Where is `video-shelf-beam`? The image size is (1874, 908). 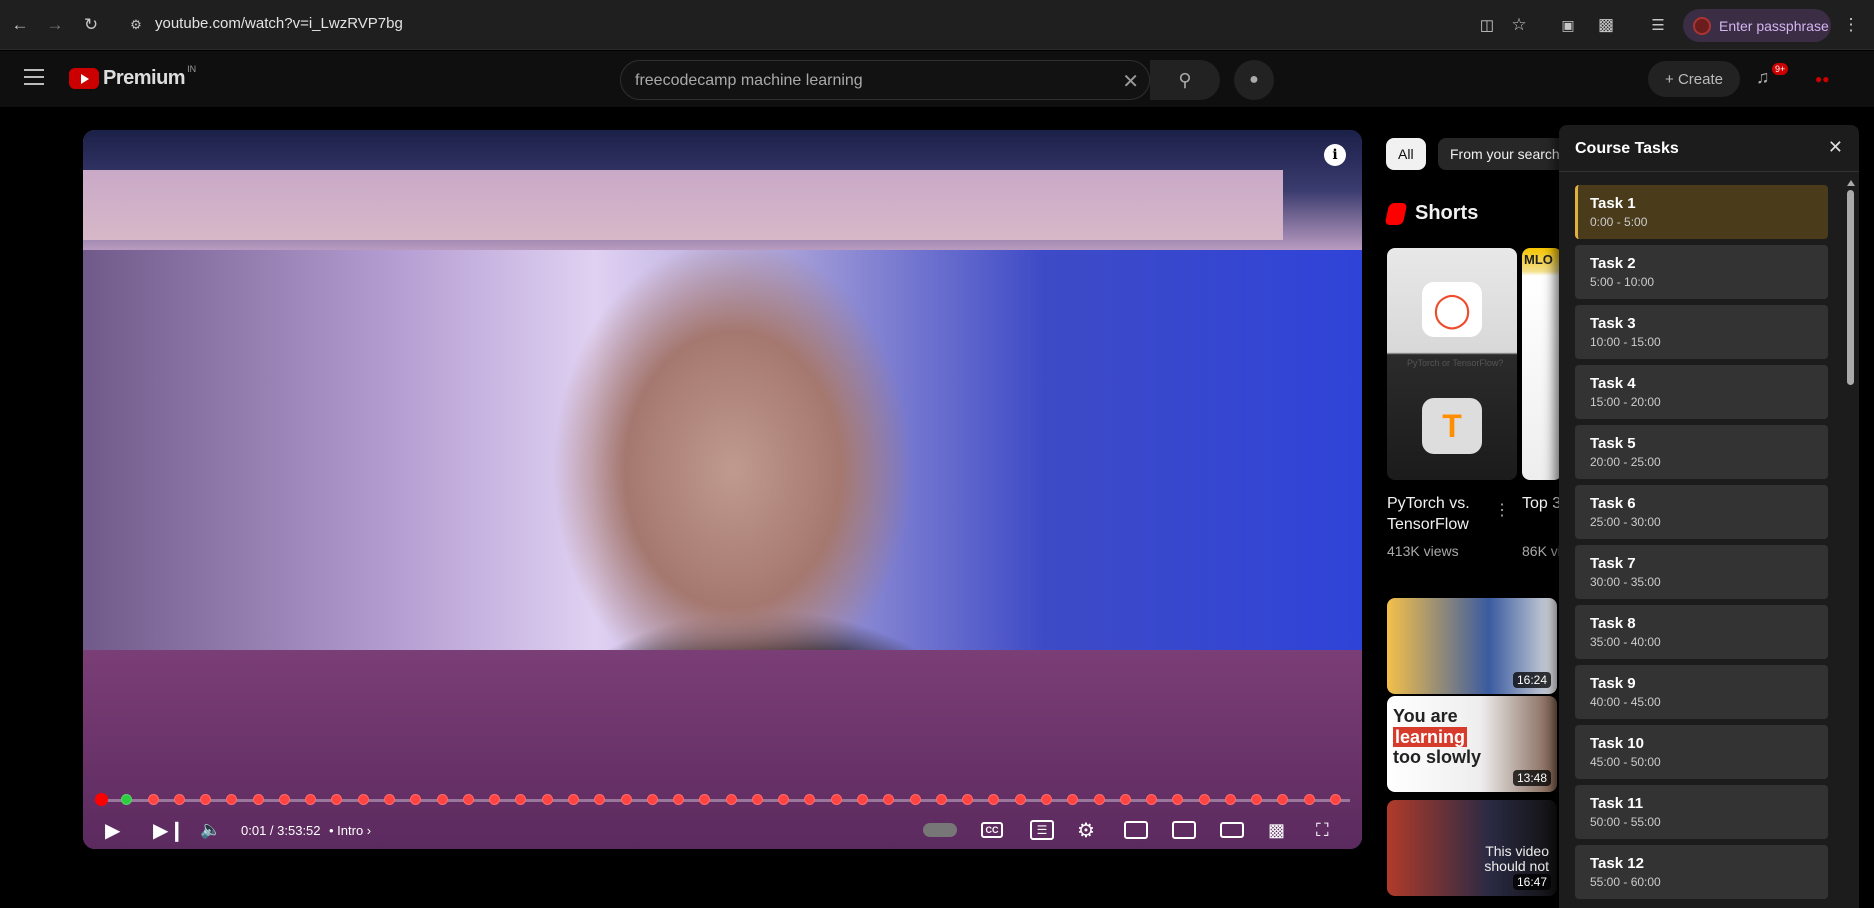 video-shelf-beam is located at coordinates (683, 205).